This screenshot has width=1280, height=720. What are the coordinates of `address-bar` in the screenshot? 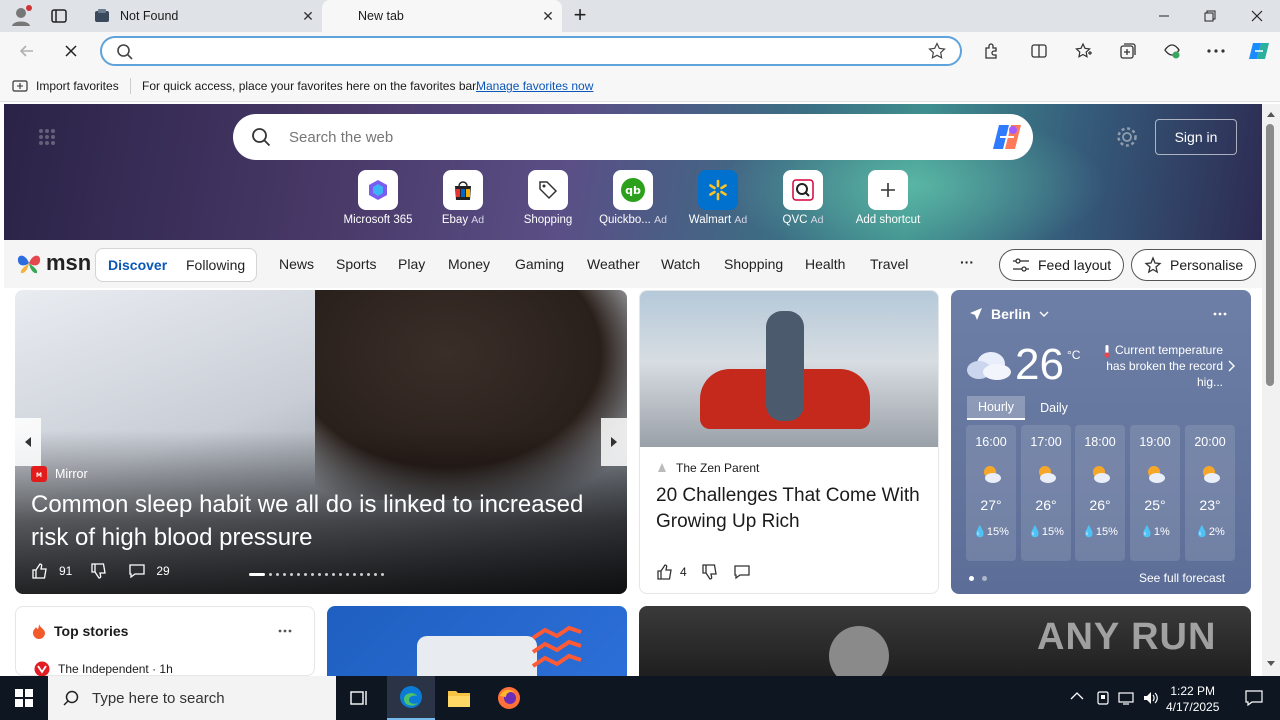 It's located at (531, 51).